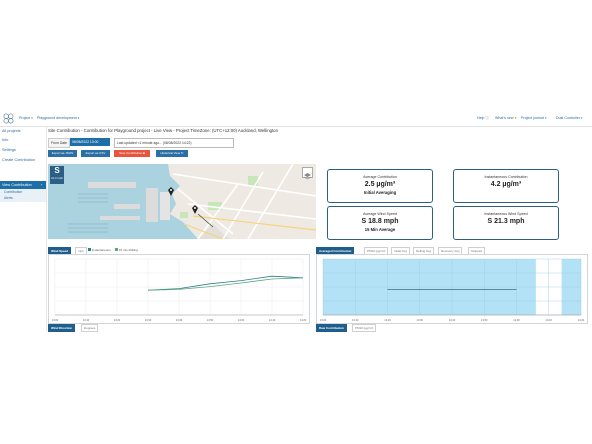 The height and width of the screenshot is (444, 592). What do you see at coordinates (42, 185) in the screenshot?
I see `chevron-right-icon: ›` at bounding box center [42, 185].